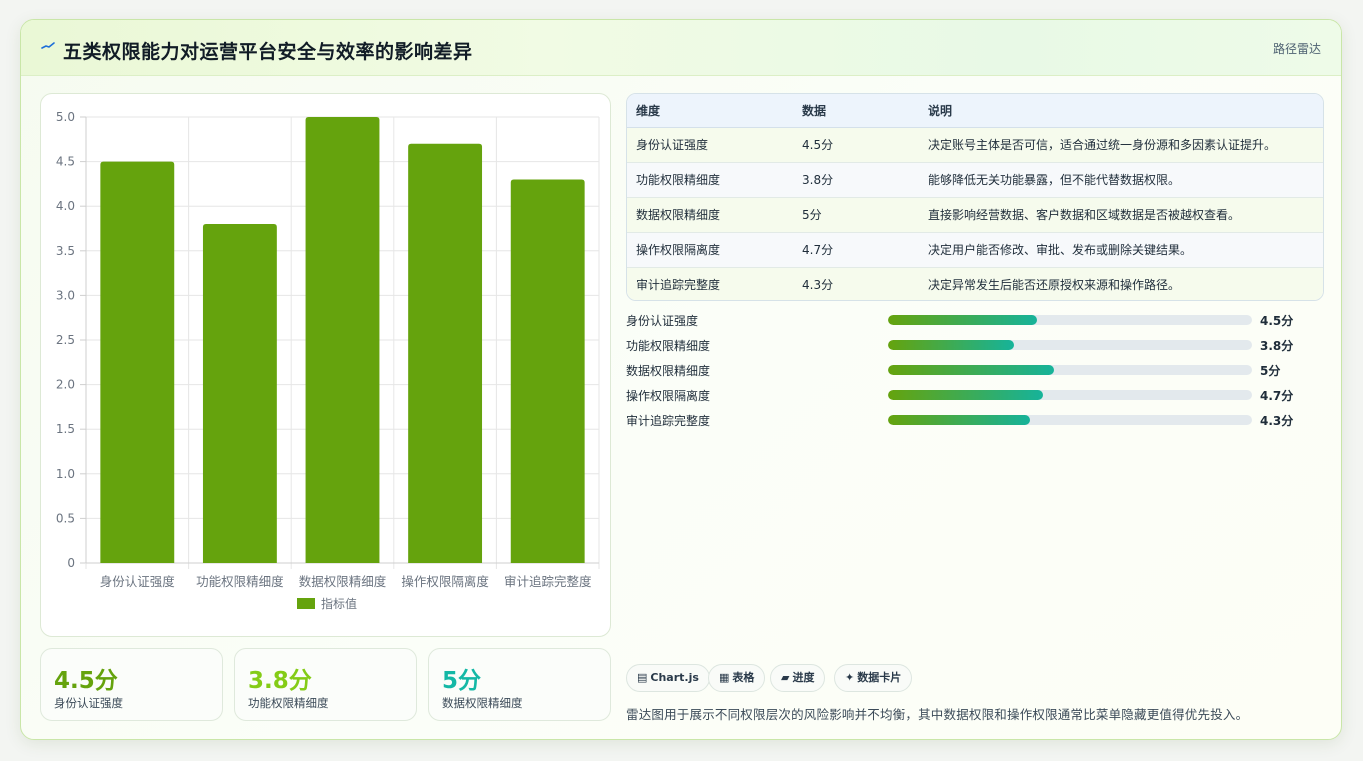 This screenshot has width=1363, height=761. What do you see at coordinates (462, 681) in the screenshot?
I see `stat-value: 5分` at bounding box center [462, 681].